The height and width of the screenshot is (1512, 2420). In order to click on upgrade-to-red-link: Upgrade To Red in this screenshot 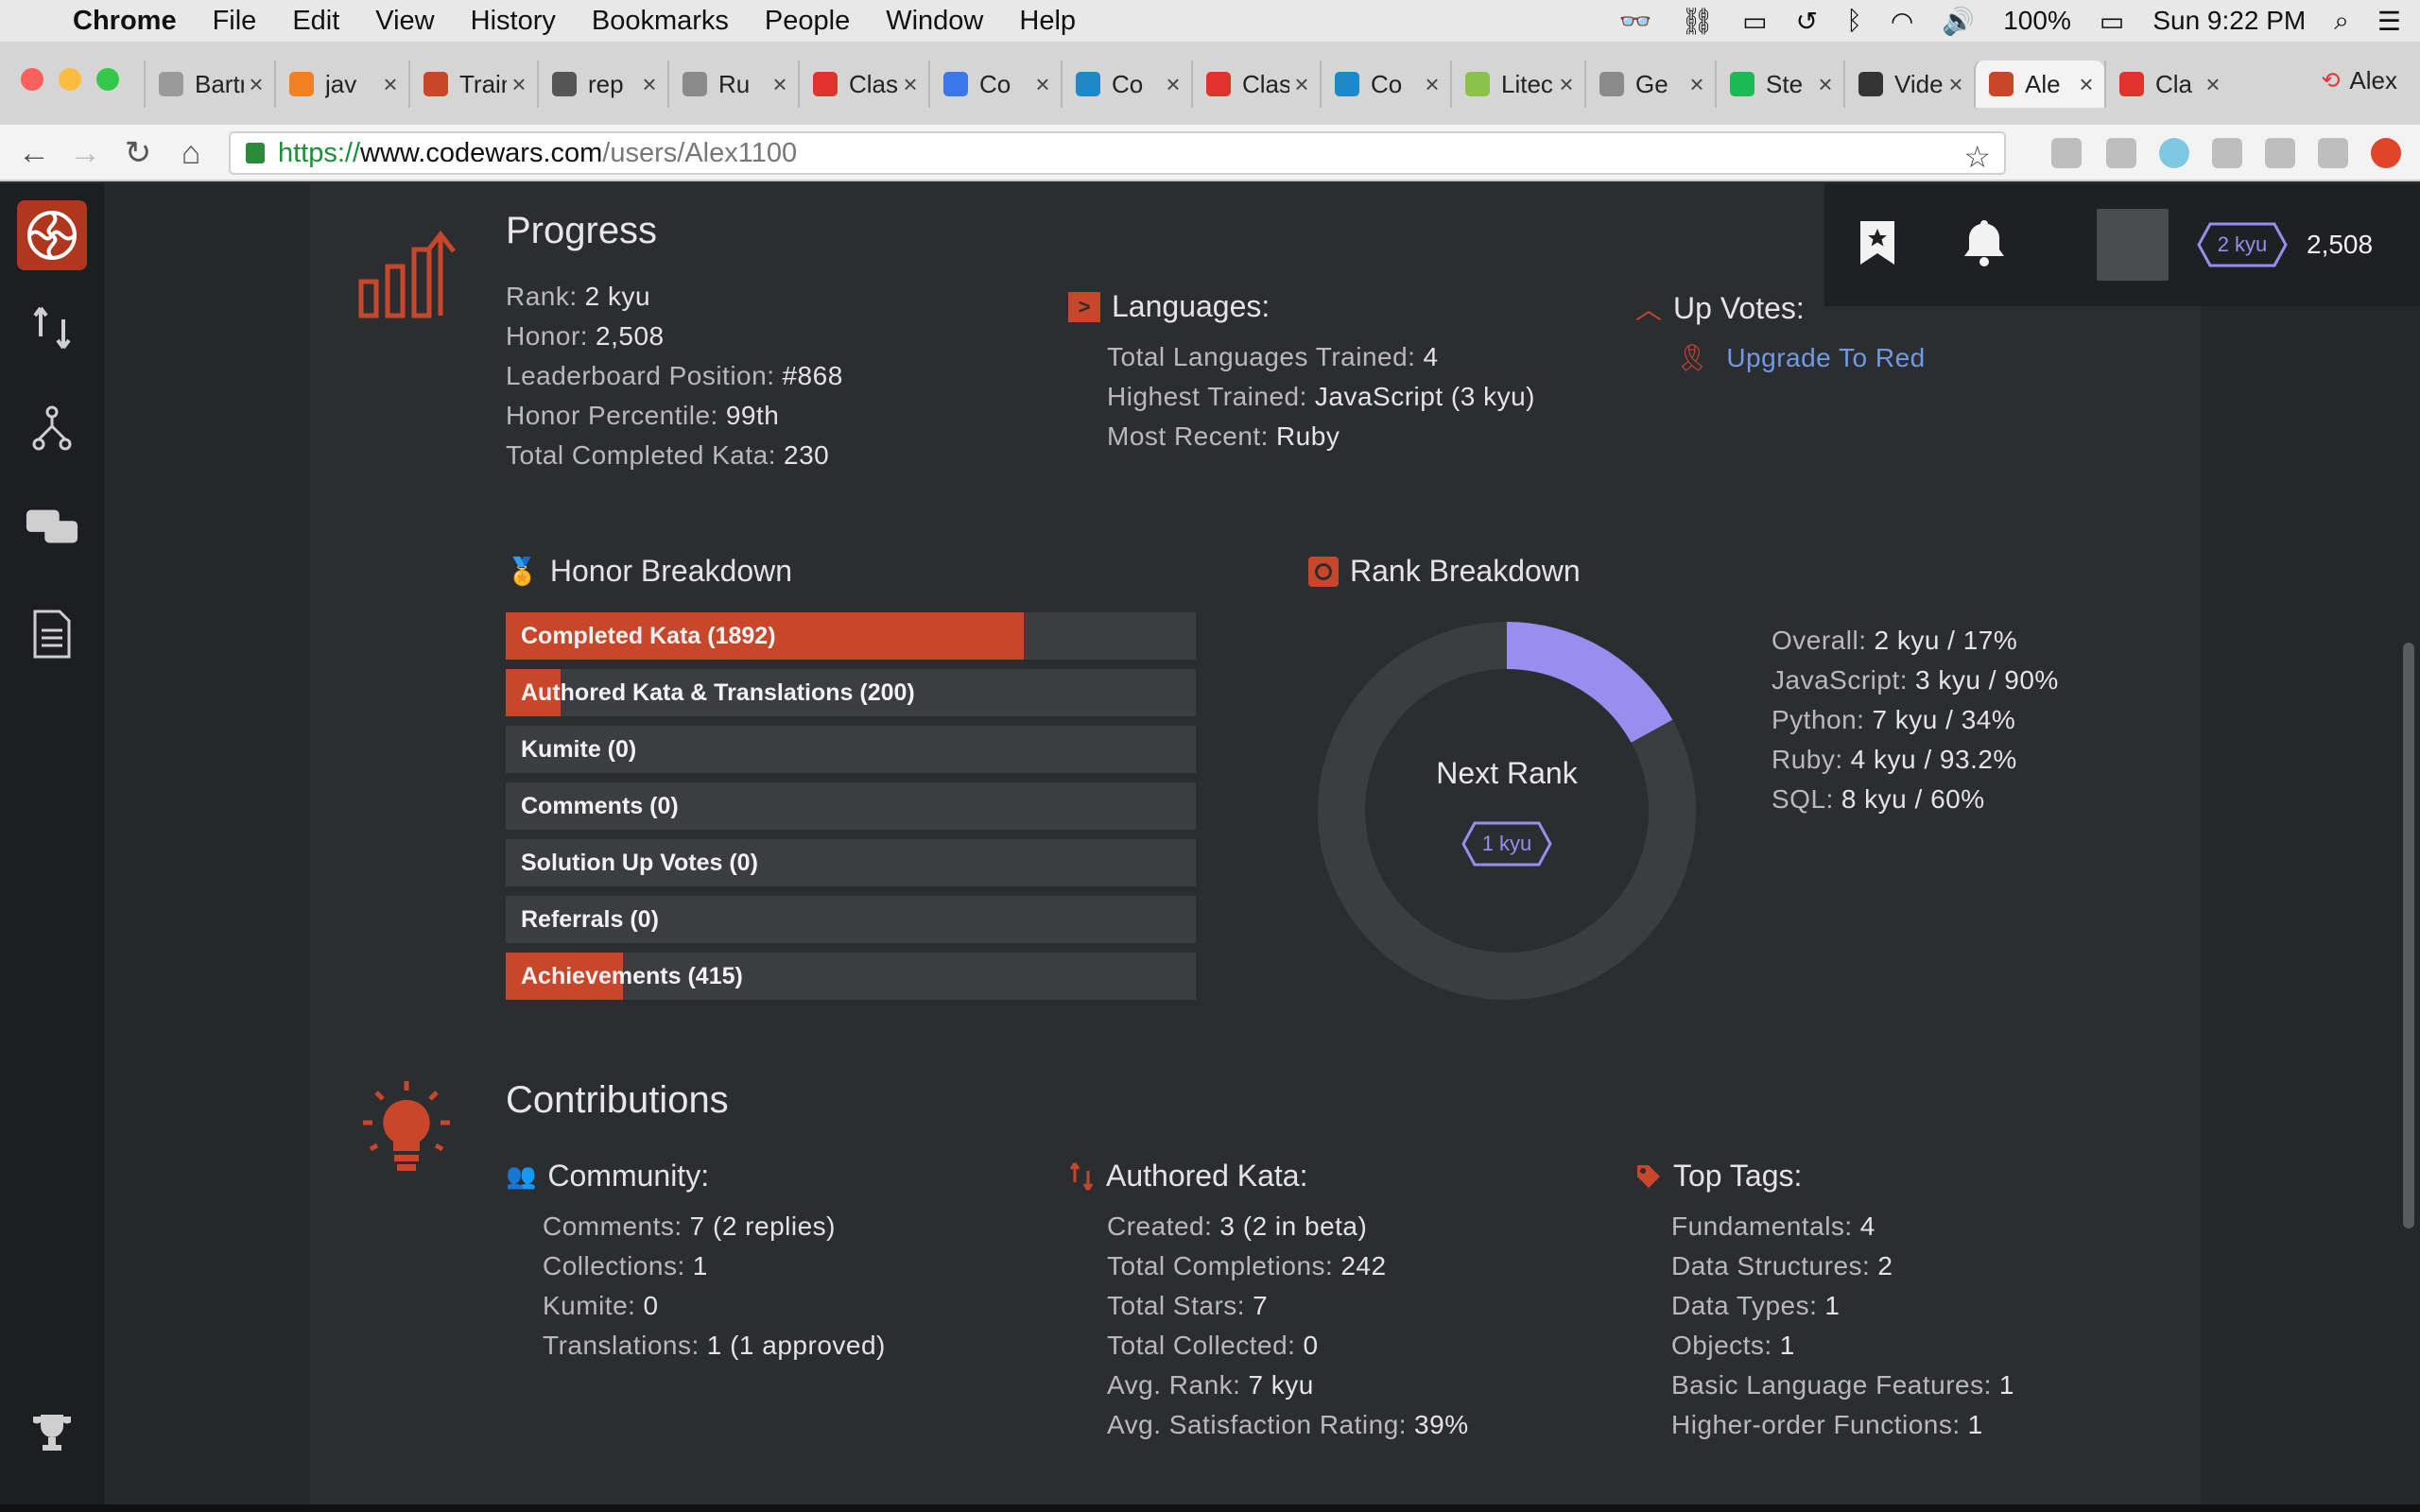, I will do `click(1825, 357)`.